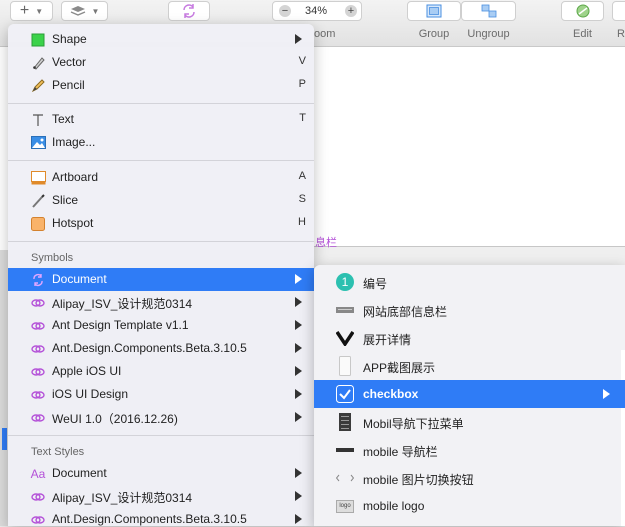  Describe the element at coordinates (302, 222) in the screenshot. I see `shortcut-label: H` at that location.